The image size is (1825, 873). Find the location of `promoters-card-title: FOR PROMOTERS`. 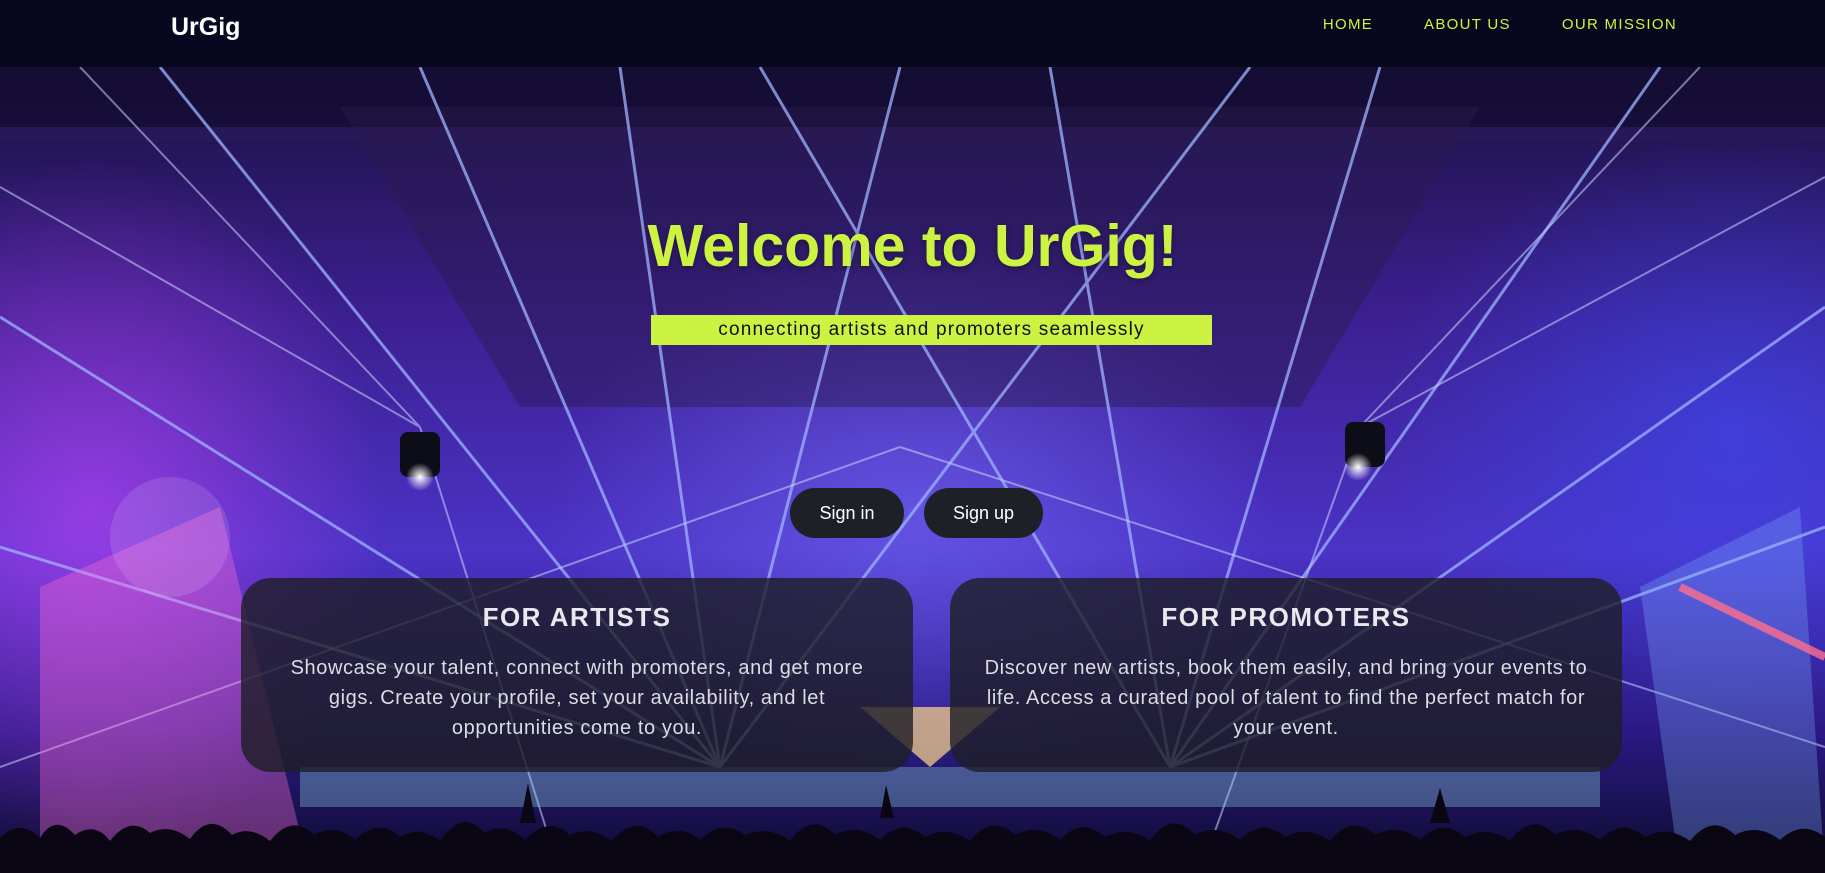

promoters-card-title: FOR PROMOTERS is located at coordinates (1286, 617).